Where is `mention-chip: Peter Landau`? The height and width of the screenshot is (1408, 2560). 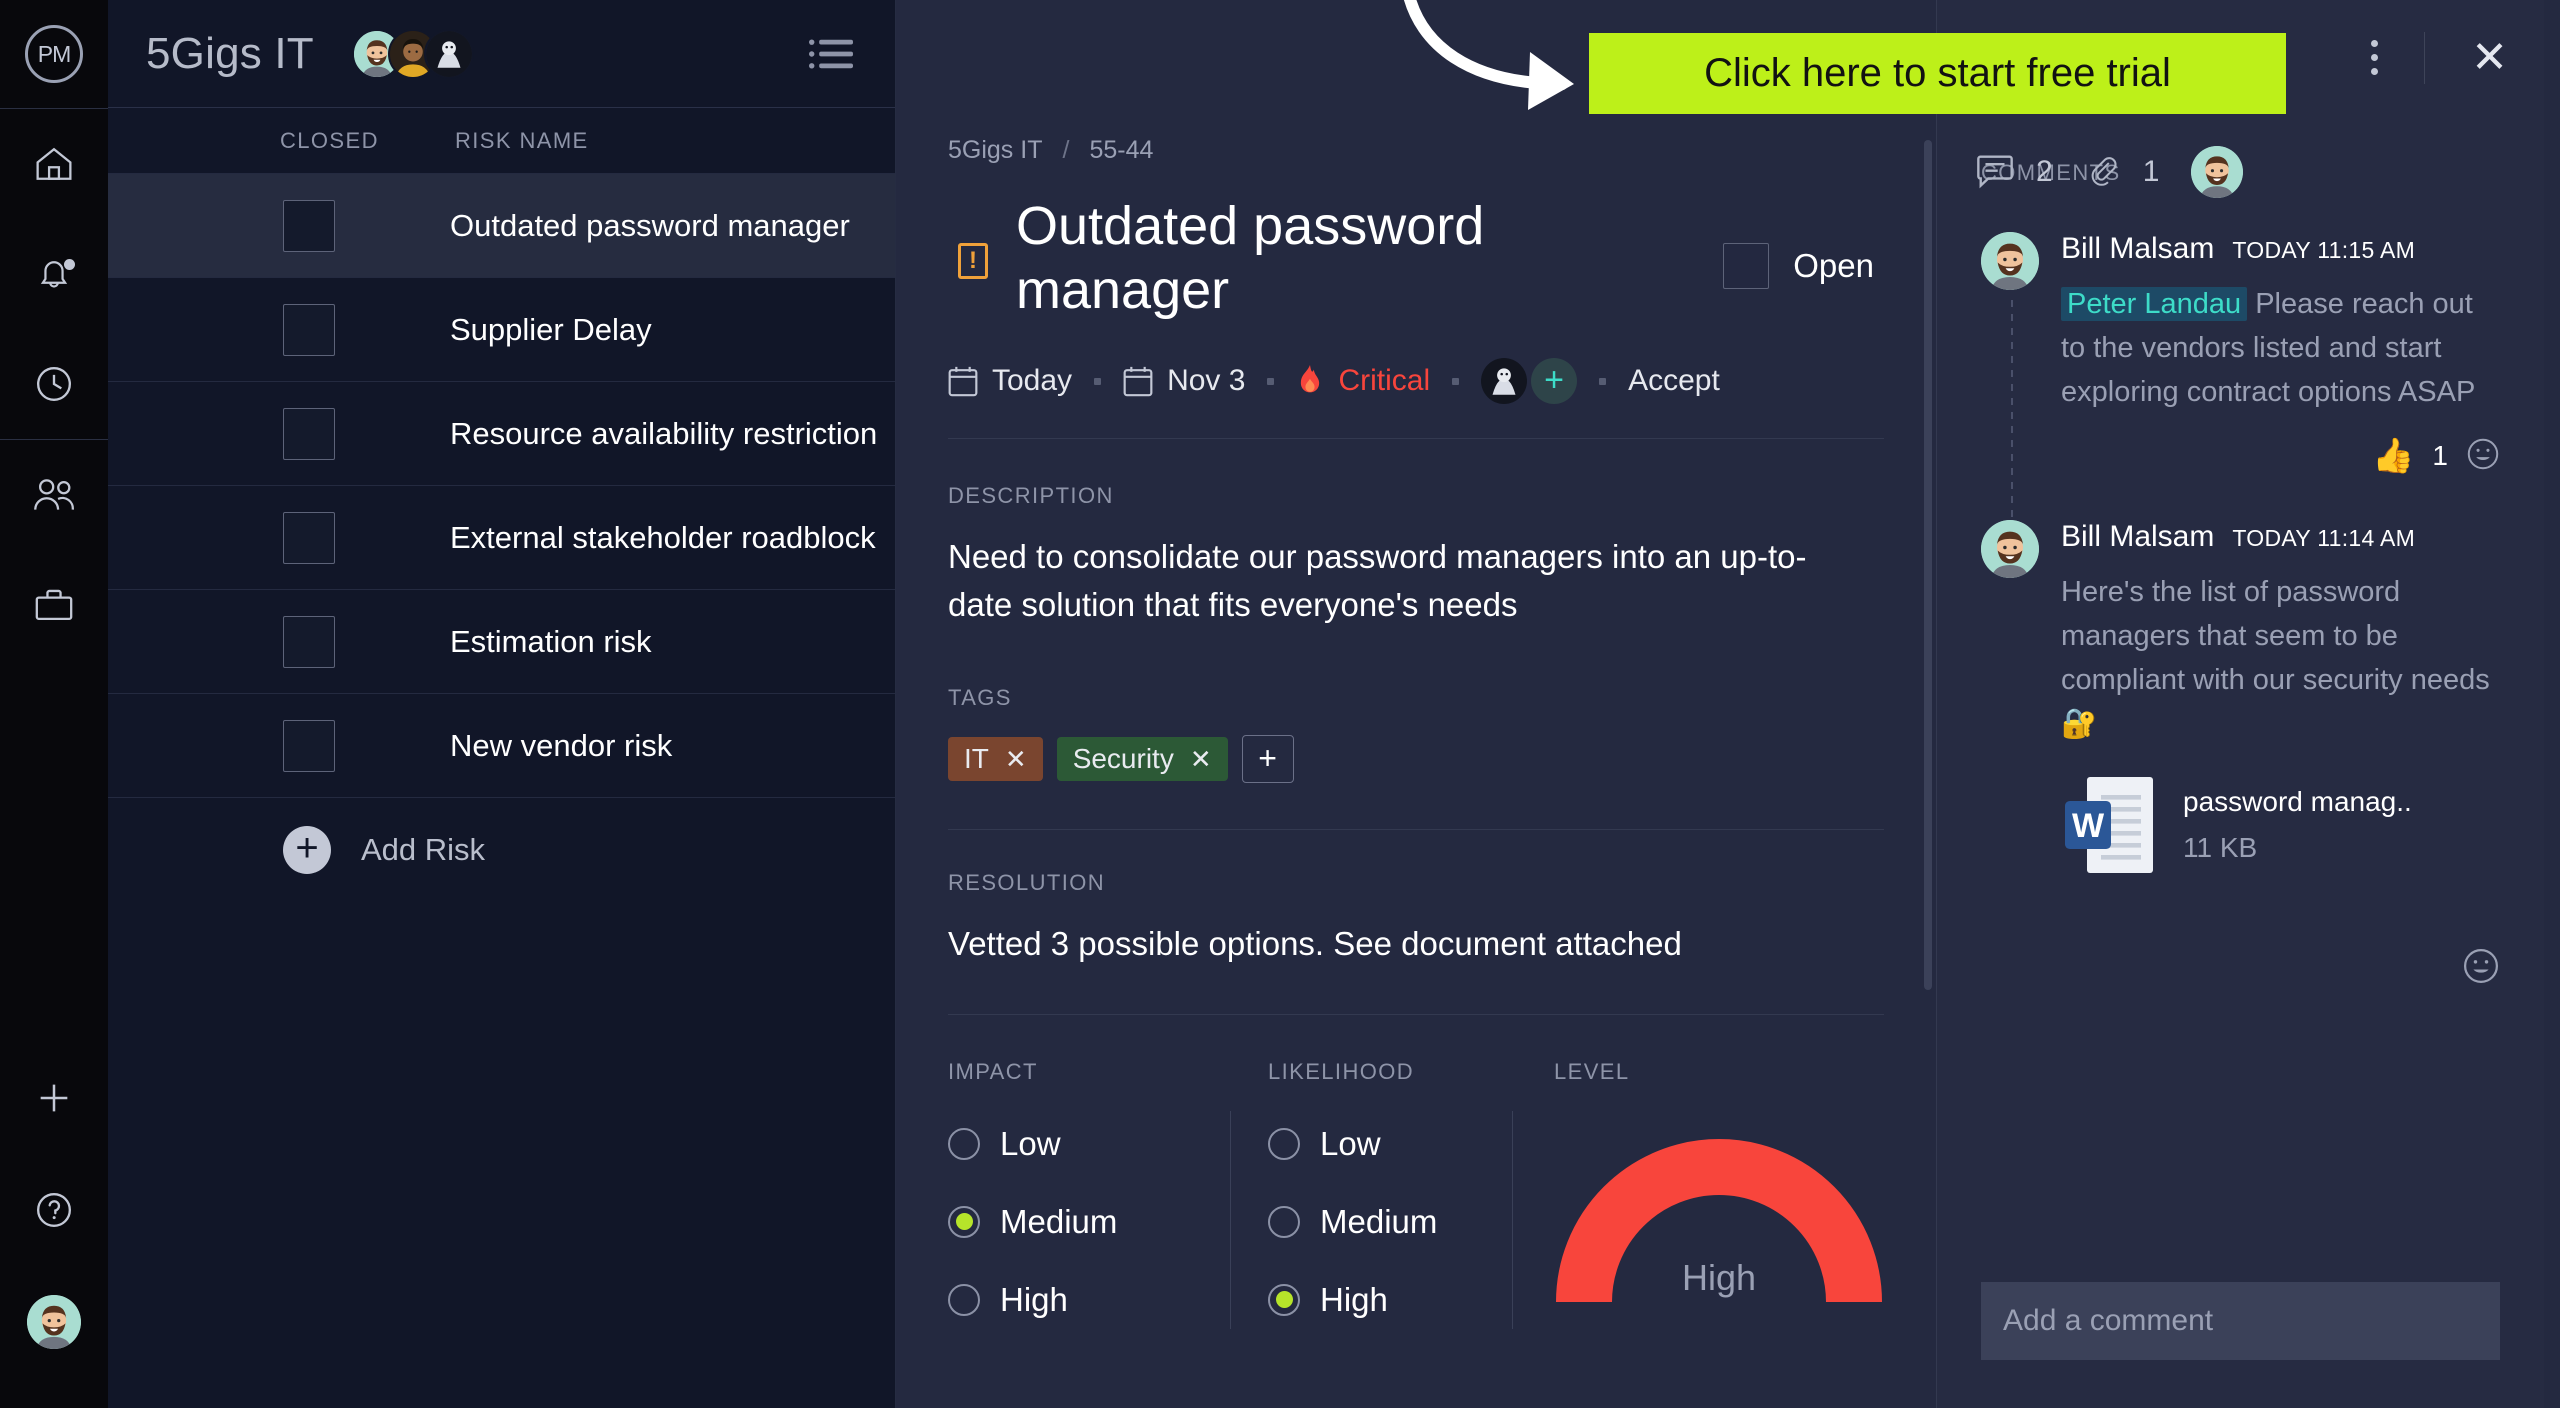 mention-chip: Peter Landau is located at coordinates (2154, 304).